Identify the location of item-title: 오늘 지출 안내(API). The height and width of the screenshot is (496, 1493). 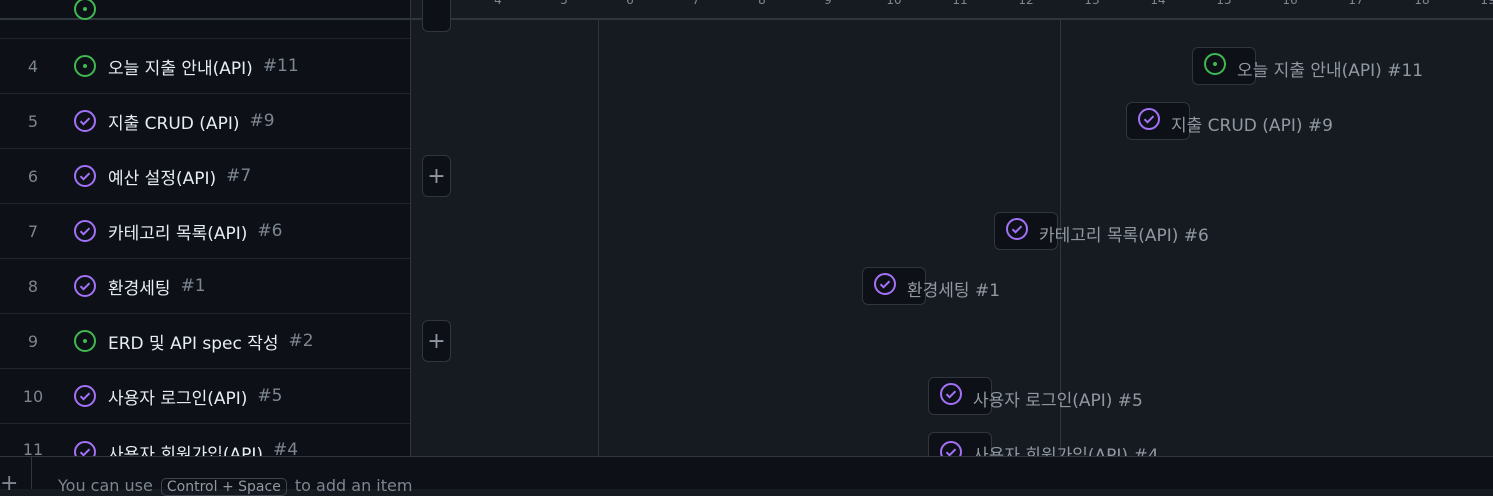
(180, 66).